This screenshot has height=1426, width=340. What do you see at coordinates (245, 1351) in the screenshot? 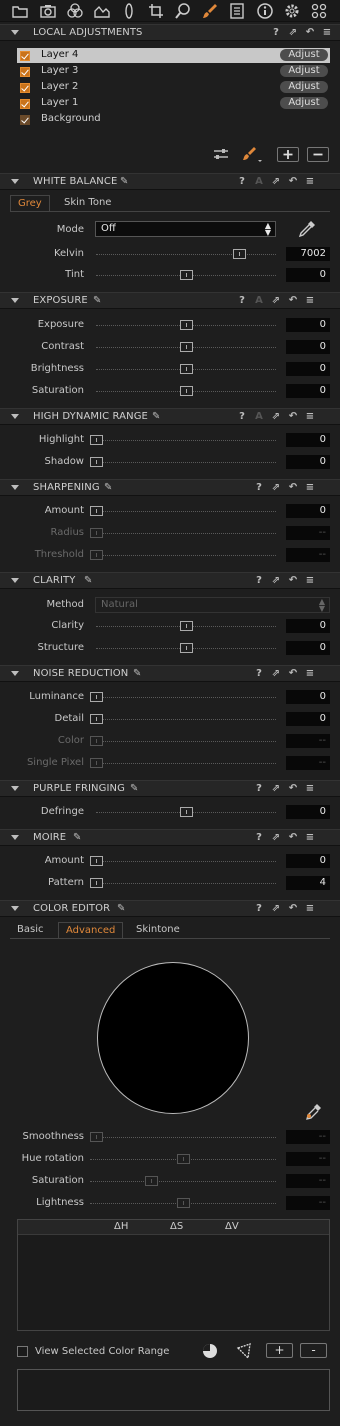
I see `range-sector-icon` at bounding box center [245, 1351].